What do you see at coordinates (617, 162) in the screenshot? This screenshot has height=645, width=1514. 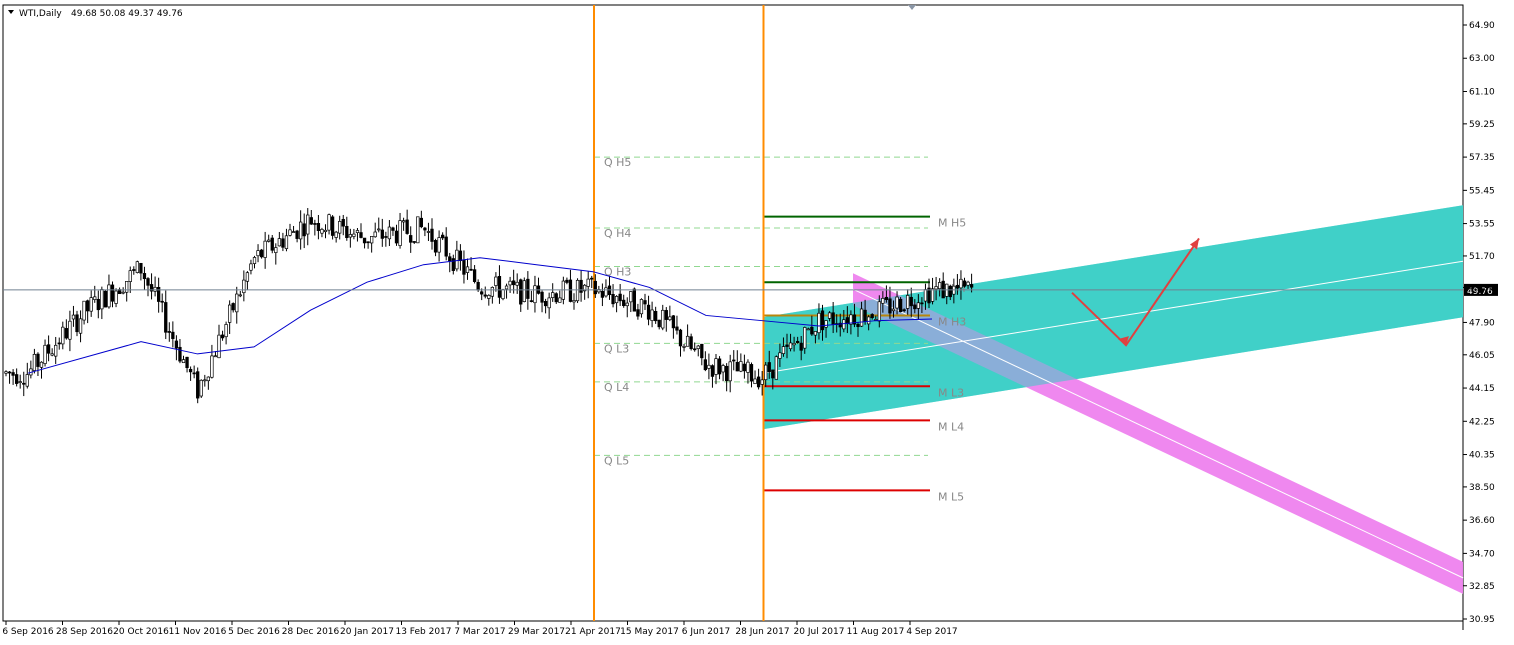 I see `quarterly-level-label: Q H5` at bounding box center [617, 162].